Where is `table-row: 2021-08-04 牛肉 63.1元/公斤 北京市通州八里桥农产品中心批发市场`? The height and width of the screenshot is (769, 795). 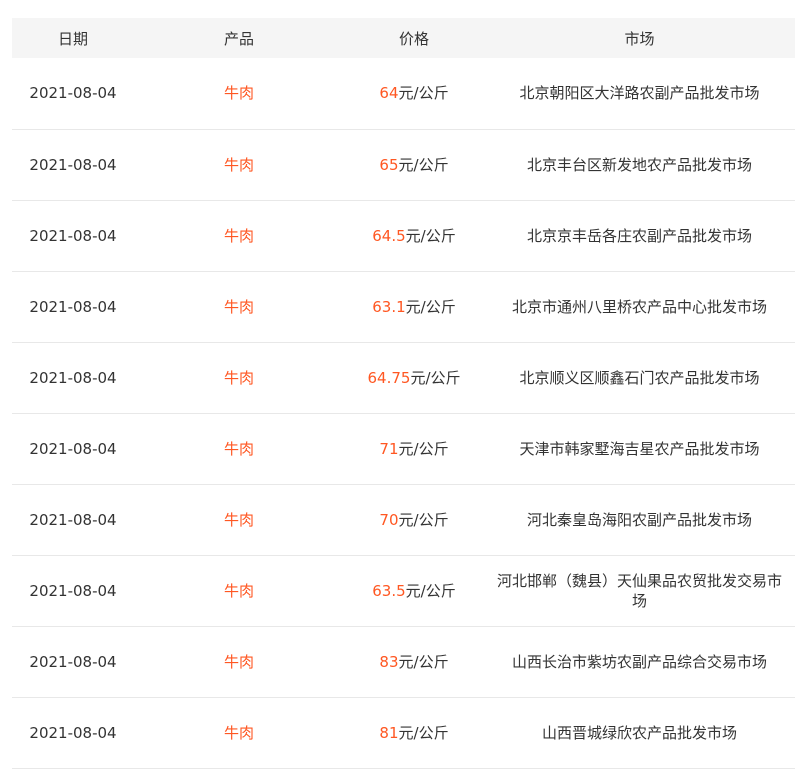 table-row: 2021-08-04 牛肉 63.1元/公斤 北京市通州八里桥农产品中心批发市场 is located at coordinates (403, 306).